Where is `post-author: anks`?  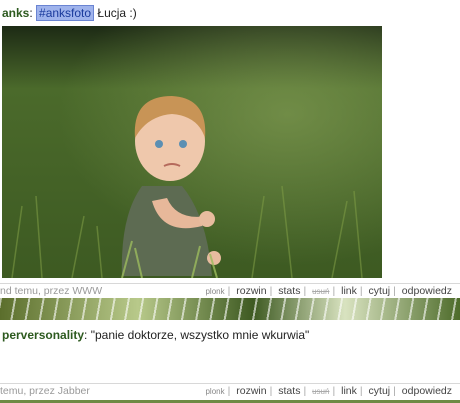 post-author: anks is located at coordinates (15, 13).